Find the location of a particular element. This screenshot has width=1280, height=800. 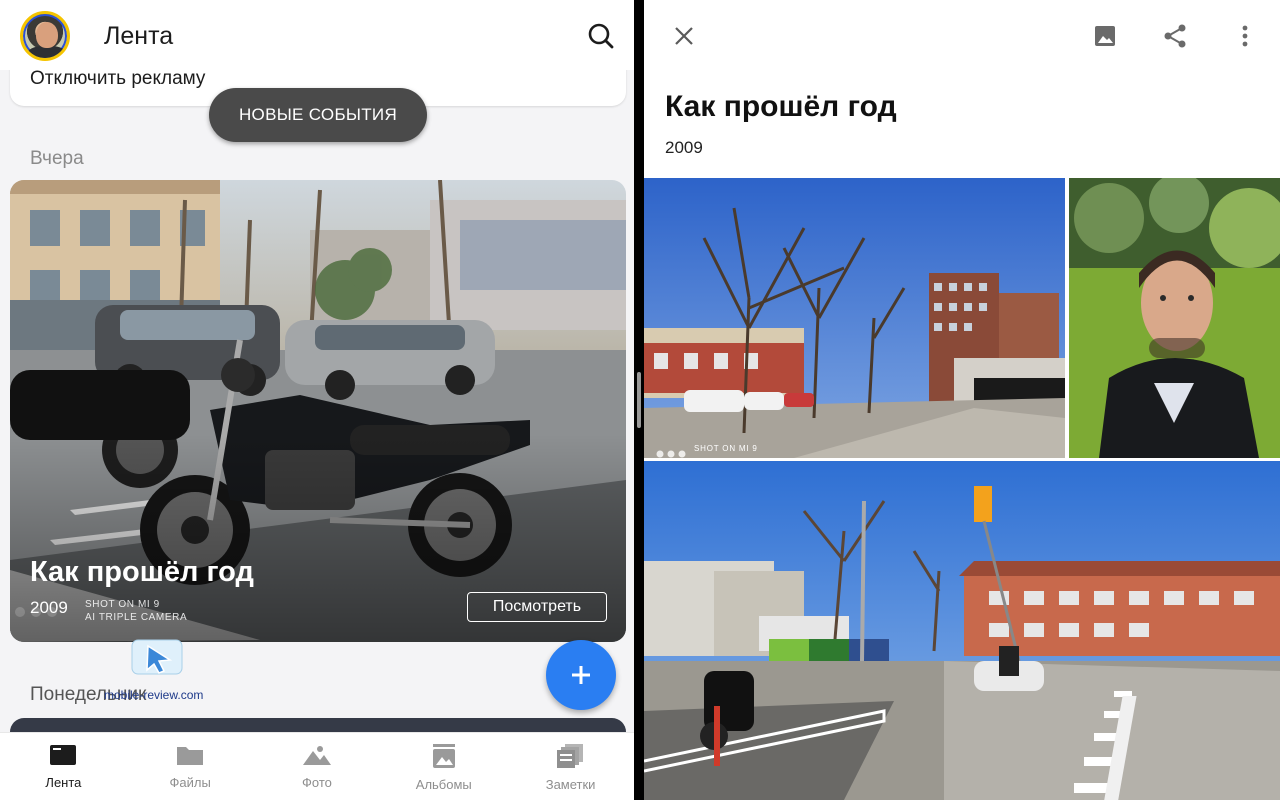

section-yesterday: Вчера is located at coordinates (57, 158).